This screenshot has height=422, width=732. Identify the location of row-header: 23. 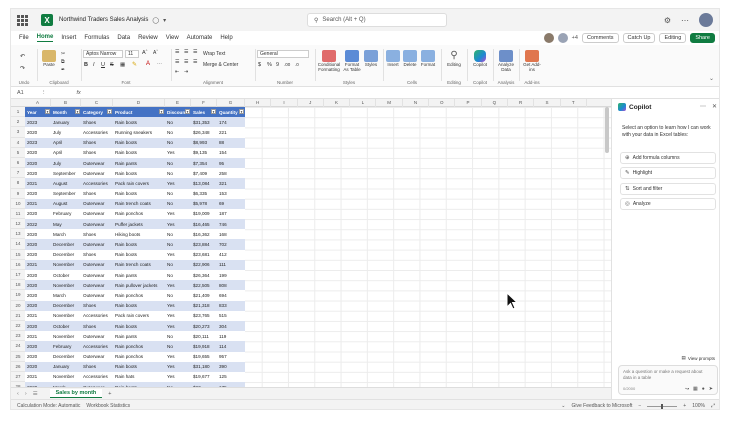
(18, 336).